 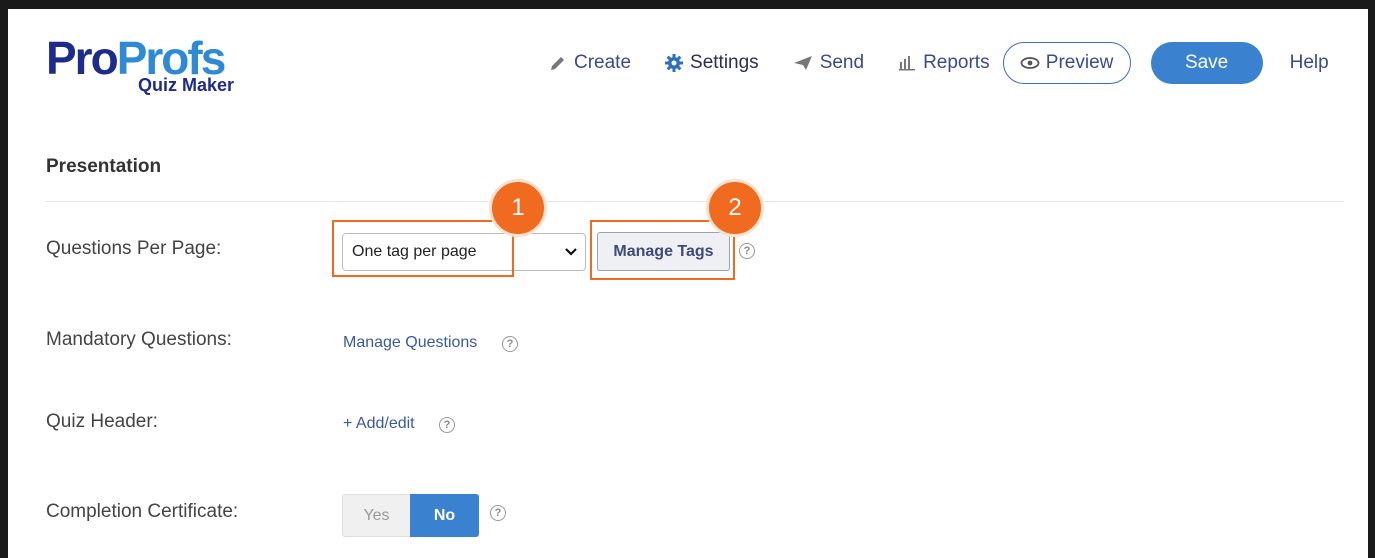 I want to click on logo-pro: Pro, so click(x=82, y=58).